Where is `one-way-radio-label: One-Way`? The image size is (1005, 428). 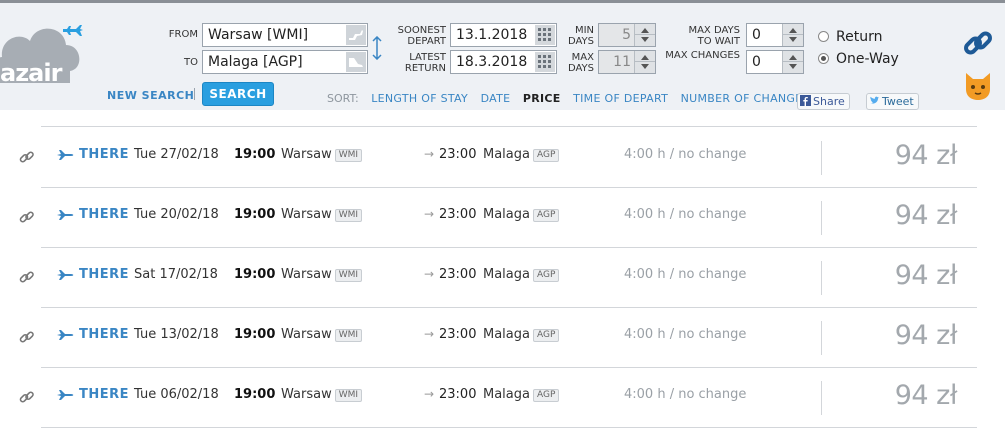 one-way-radio-label: One-Way is located at coordinates (867, 59).